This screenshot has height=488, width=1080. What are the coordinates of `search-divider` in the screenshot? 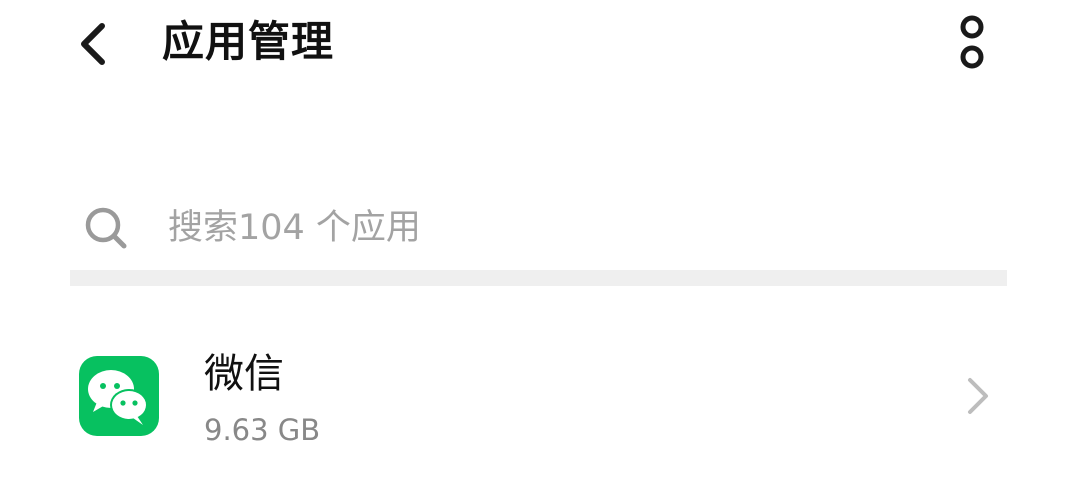 It's located at (538, 278).